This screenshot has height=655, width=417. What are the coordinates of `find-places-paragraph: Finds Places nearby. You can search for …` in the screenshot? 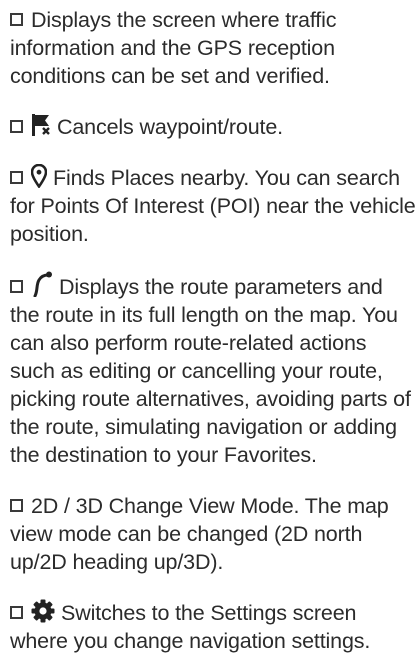 It's located at (213, 206).